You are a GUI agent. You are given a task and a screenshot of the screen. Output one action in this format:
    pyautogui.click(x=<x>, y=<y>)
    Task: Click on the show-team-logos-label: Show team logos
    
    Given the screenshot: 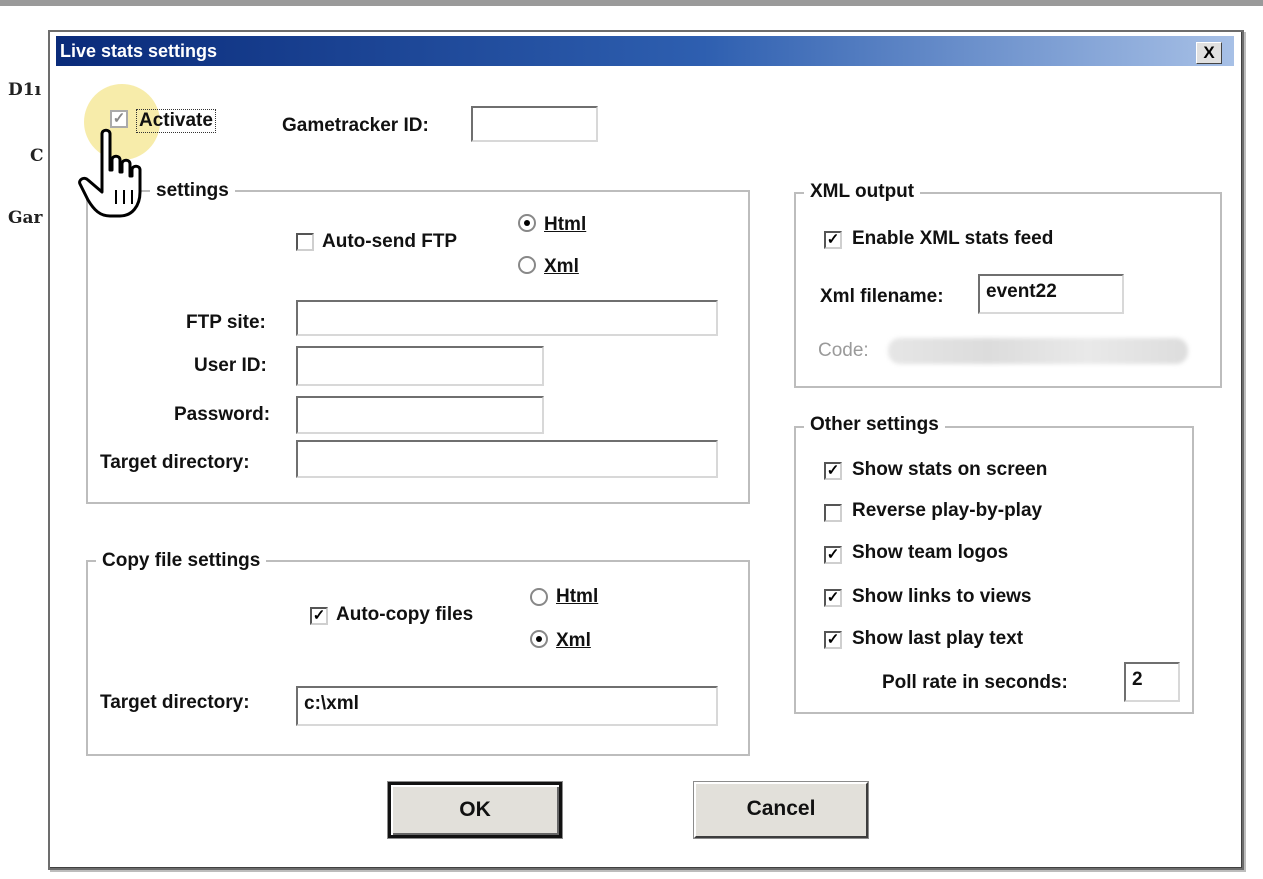 What is the action you would take?
    pyautogui.click(x=930, y=553)
    